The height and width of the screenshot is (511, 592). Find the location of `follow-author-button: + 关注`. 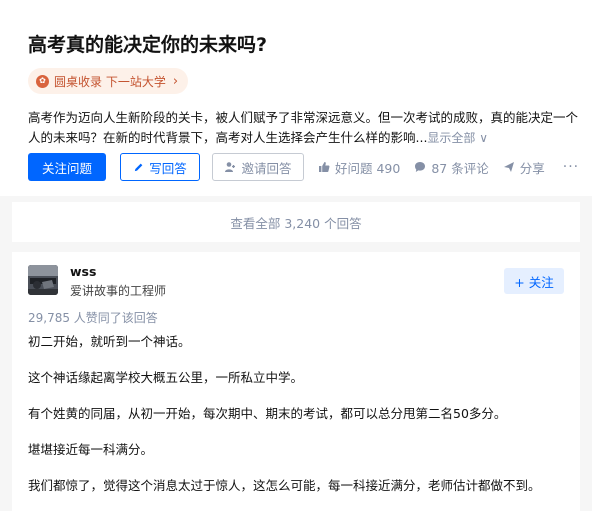

follow-author-button: + 关注 is located at coordinates (534, 281).